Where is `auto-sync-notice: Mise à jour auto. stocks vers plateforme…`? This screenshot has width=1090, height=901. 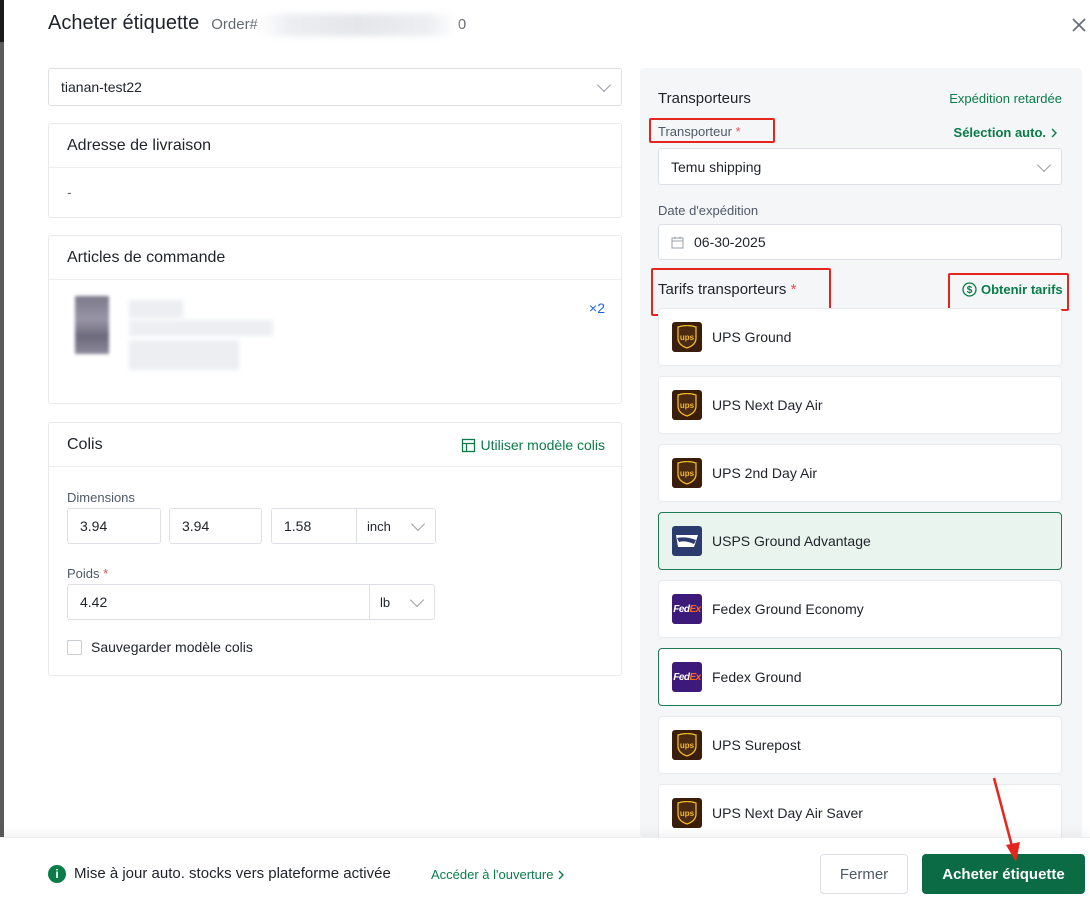 auto-sync-notice: Mise à jour auto. stocks vers plateforme… is located at coordinates (232, 873).